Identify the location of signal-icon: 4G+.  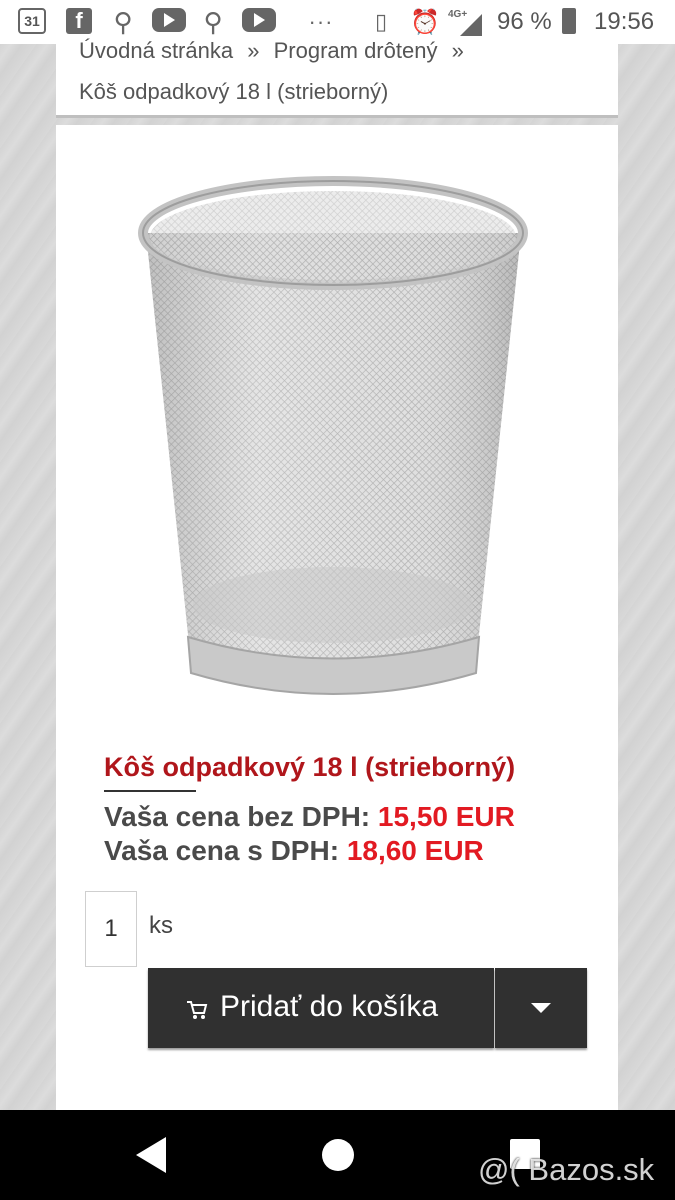
(466, 22).